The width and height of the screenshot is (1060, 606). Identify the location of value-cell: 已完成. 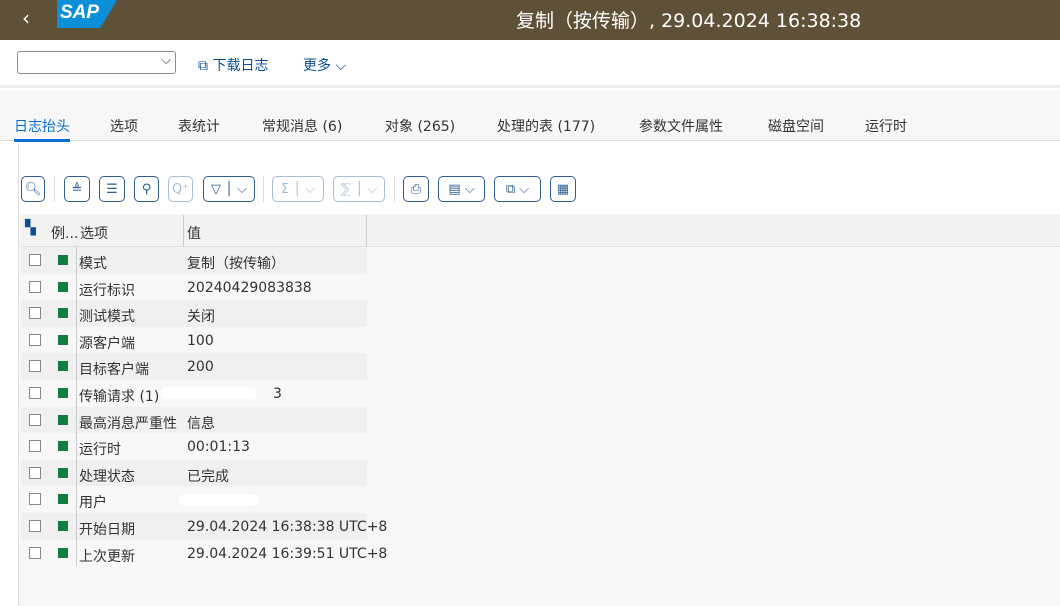
(208, 476).